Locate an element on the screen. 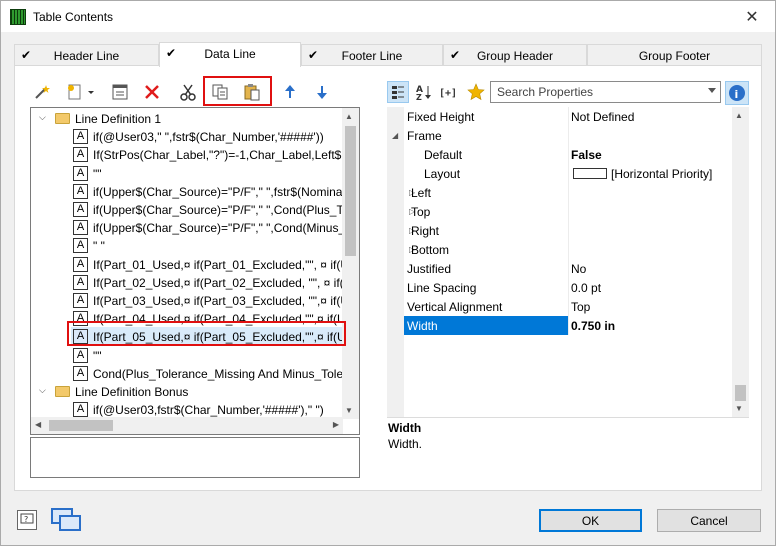  svg-text: i is located at coordinates (737, 94).